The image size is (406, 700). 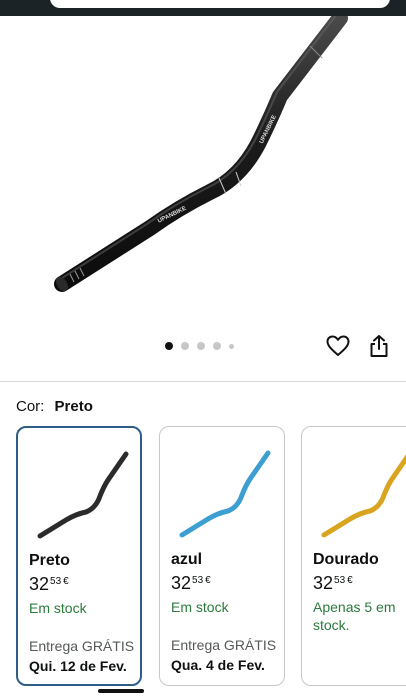 I want to click on section-divider, so click(x=203, y=381).